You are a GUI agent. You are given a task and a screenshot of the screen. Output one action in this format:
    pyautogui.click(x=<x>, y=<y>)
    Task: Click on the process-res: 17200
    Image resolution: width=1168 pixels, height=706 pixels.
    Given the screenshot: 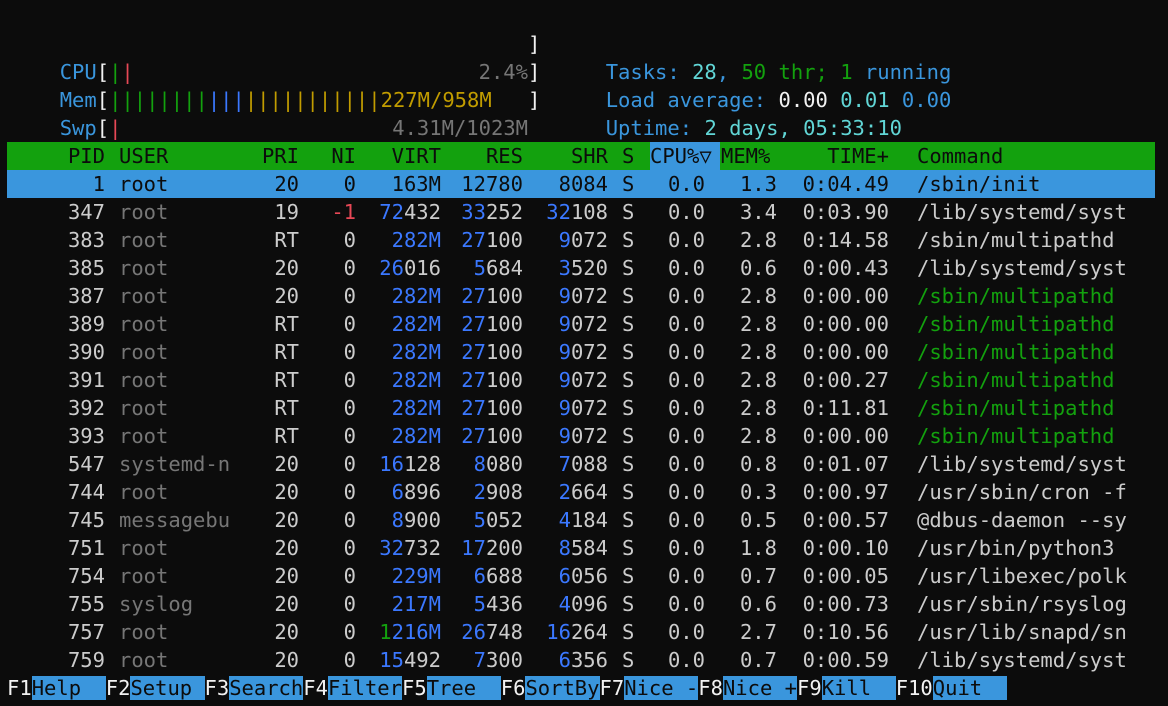 What is the action you would take?
    pyautogui.click(x=492, y=548)
    